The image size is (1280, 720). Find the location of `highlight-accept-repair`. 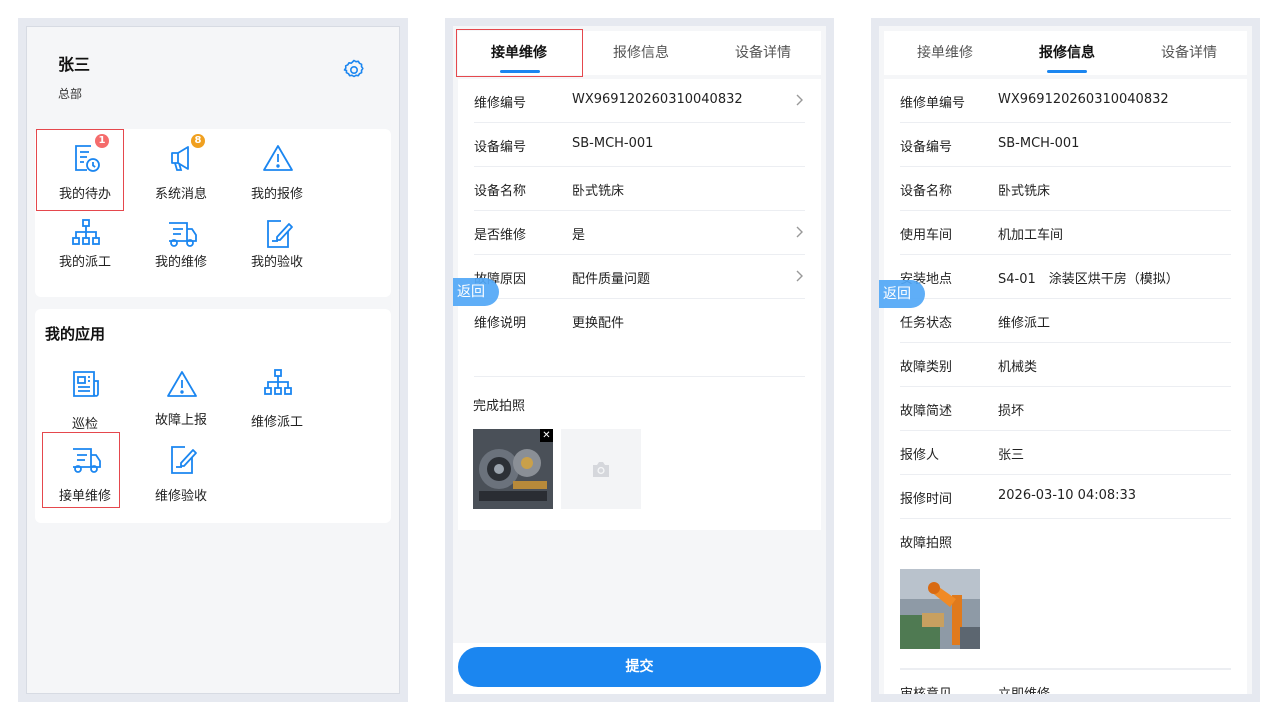

highlight-accept-repair is located at coordinates (81, 470).